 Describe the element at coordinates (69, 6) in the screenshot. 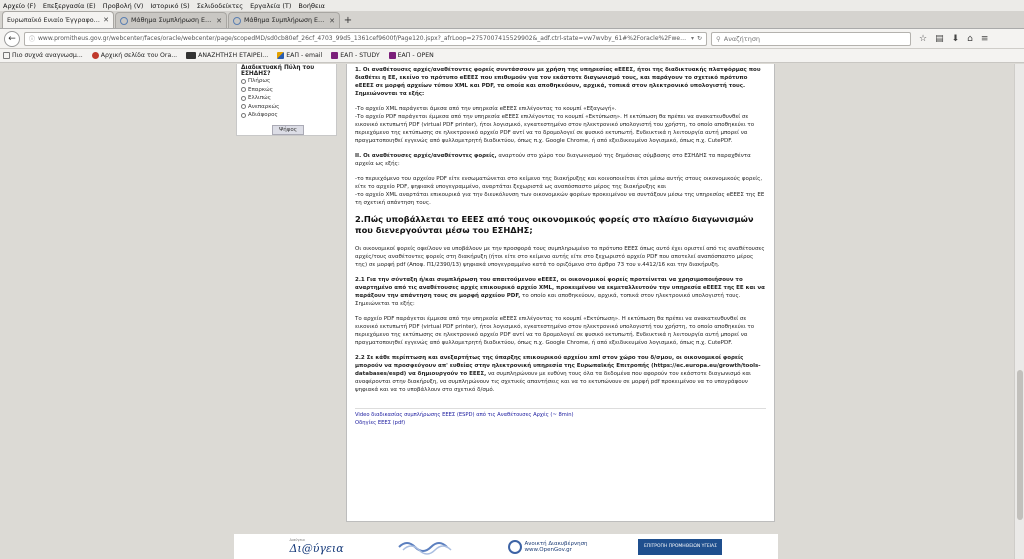

I see `menu-edit: Επεξεργασία (E)` at that location.